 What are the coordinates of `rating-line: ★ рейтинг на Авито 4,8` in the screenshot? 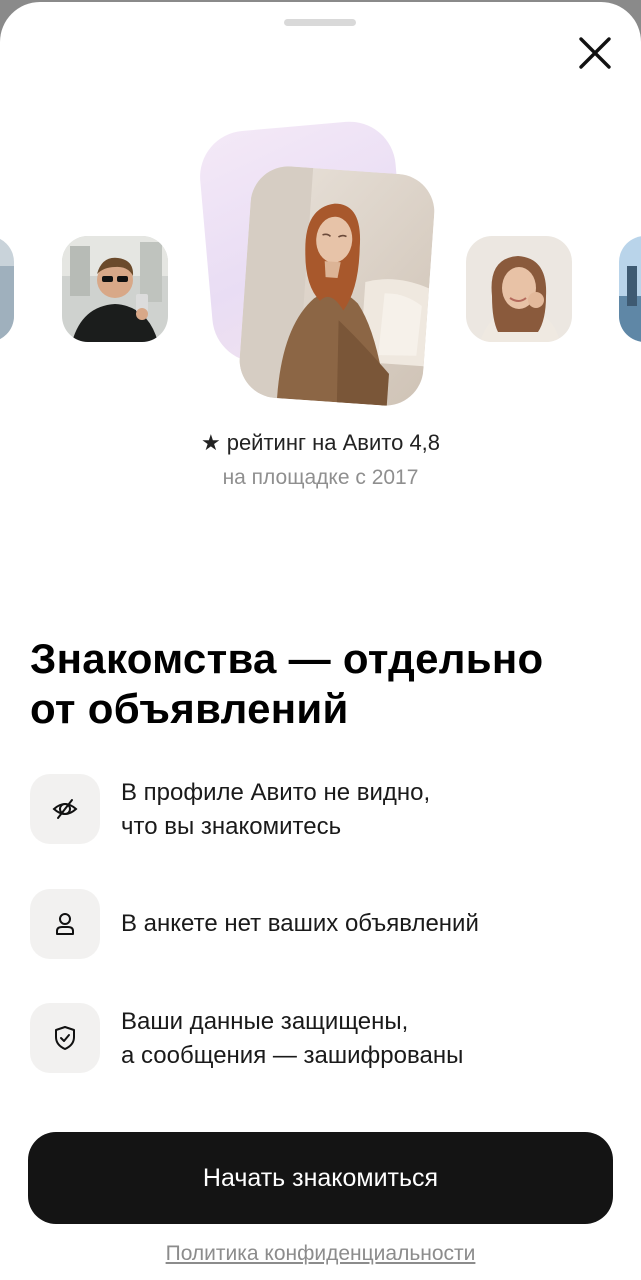 It's located at (320, 443).